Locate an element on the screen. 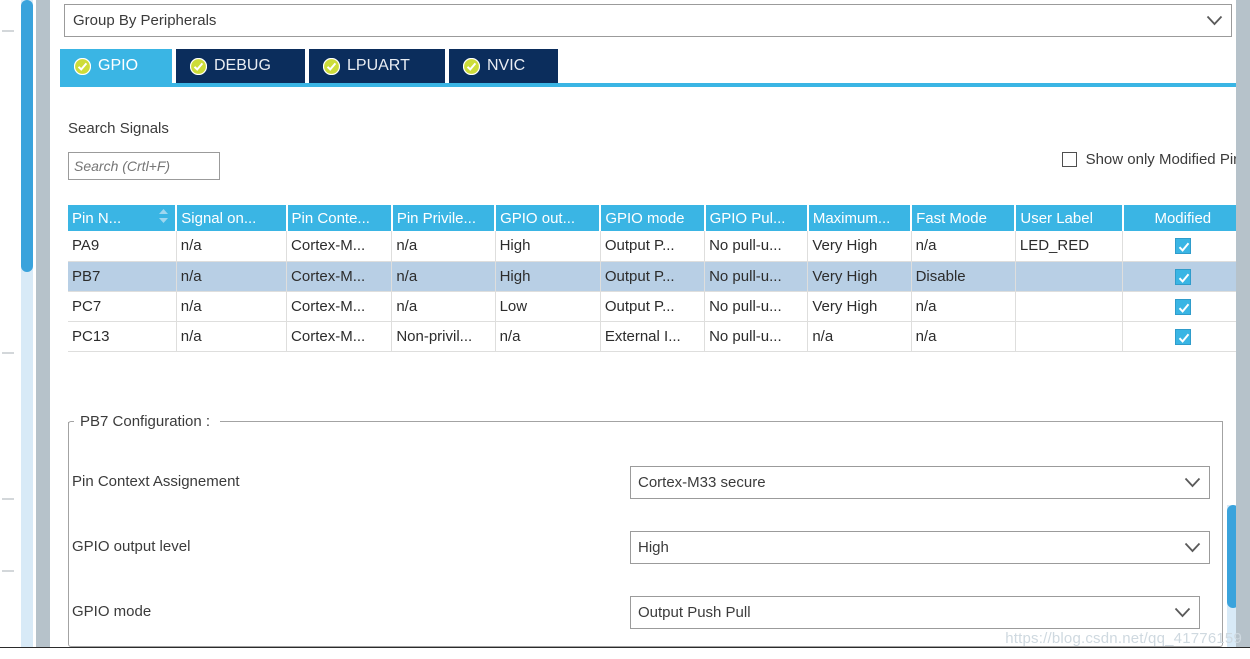 Image resolution: width=1250 pixels, height=659 pixels. right-splitter-bar is located at coordinates (1243, 323).